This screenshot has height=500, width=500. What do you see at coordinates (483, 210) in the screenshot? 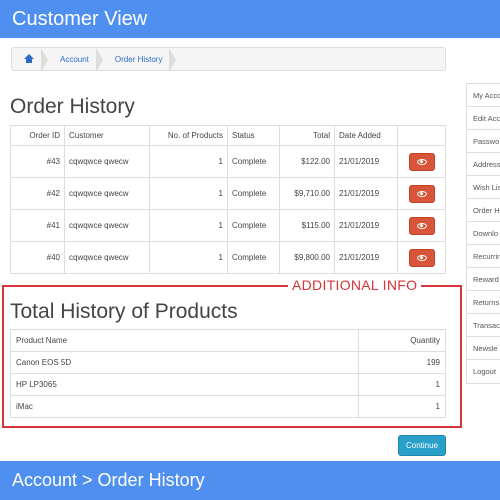
I see `sidebar-item-order-history: Order H` at bounding box center [483, 210].